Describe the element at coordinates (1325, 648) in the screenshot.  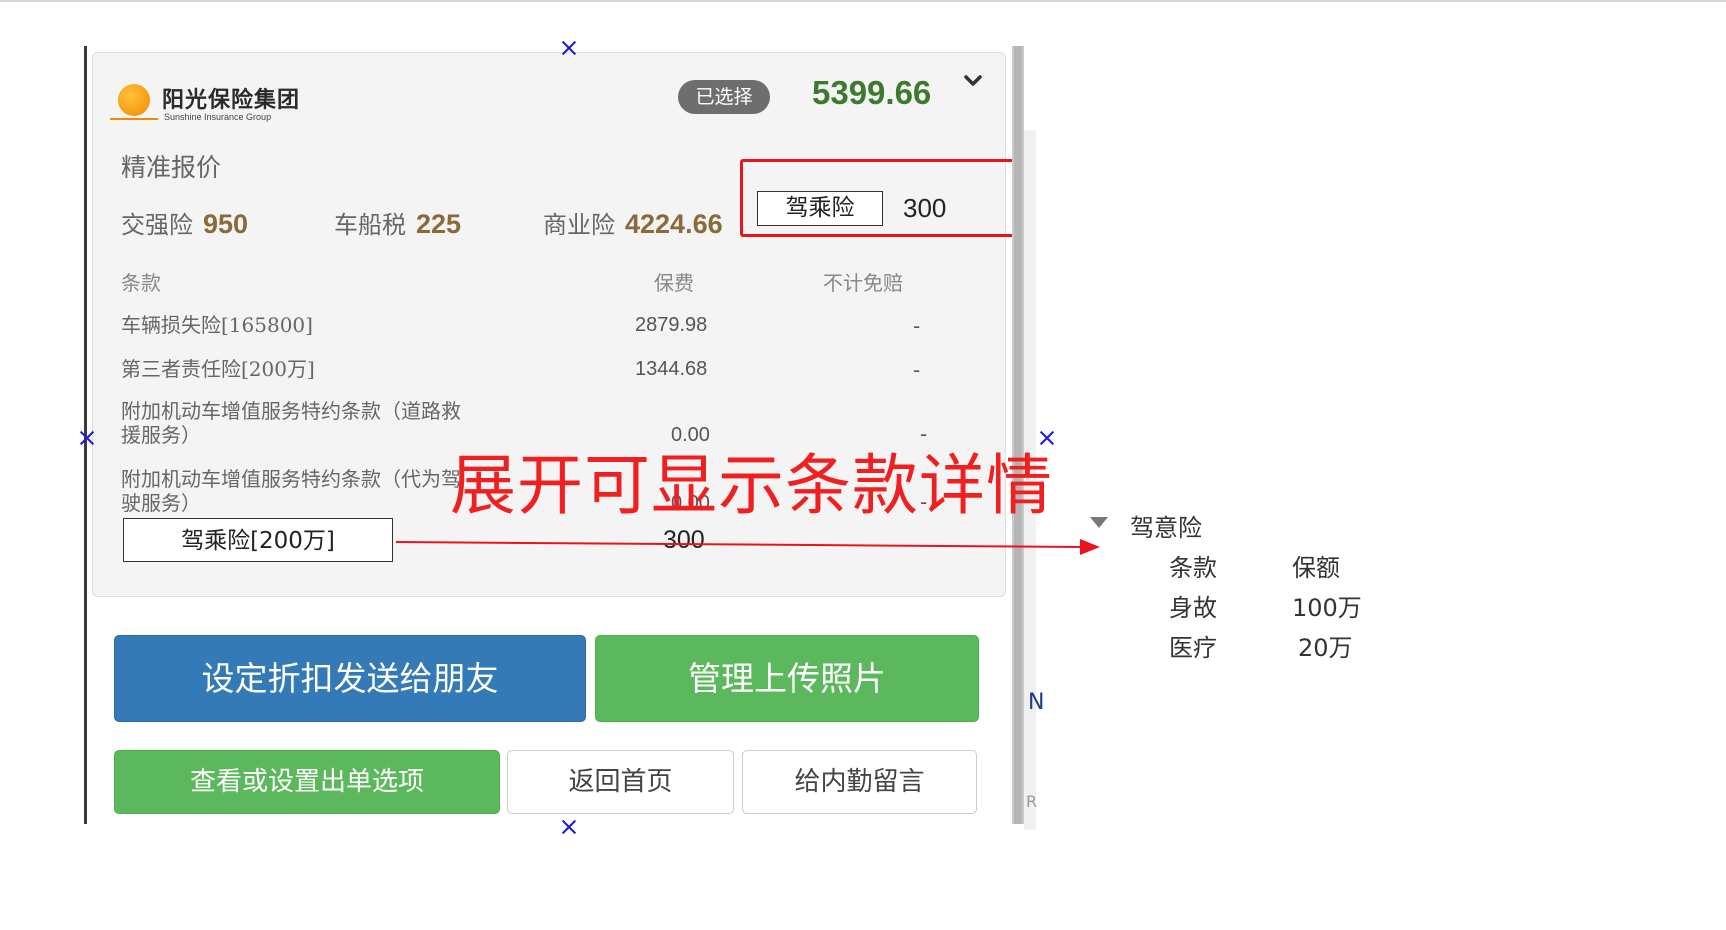
I see `tree-item-amount: 20万` at that location.